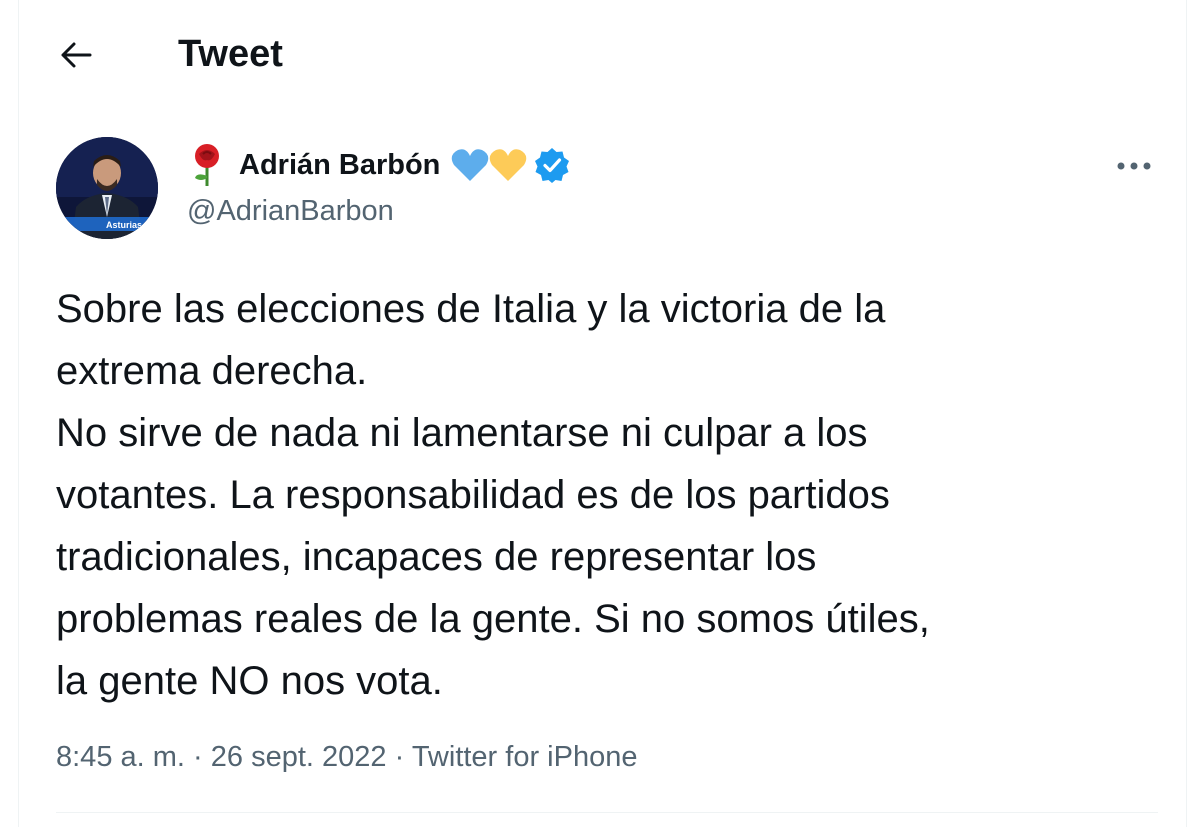  Describe the element at coordinates (290, 211) in the screenshot. I see `author-handle: @AdrianBarbon` at that location.